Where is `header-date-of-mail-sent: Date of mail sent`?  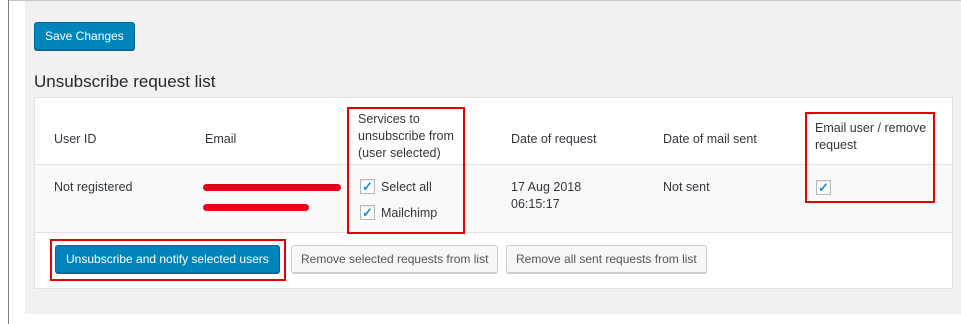
header-date-of-mail-sent: Date of mail sent is located at coordinates (710, 139).